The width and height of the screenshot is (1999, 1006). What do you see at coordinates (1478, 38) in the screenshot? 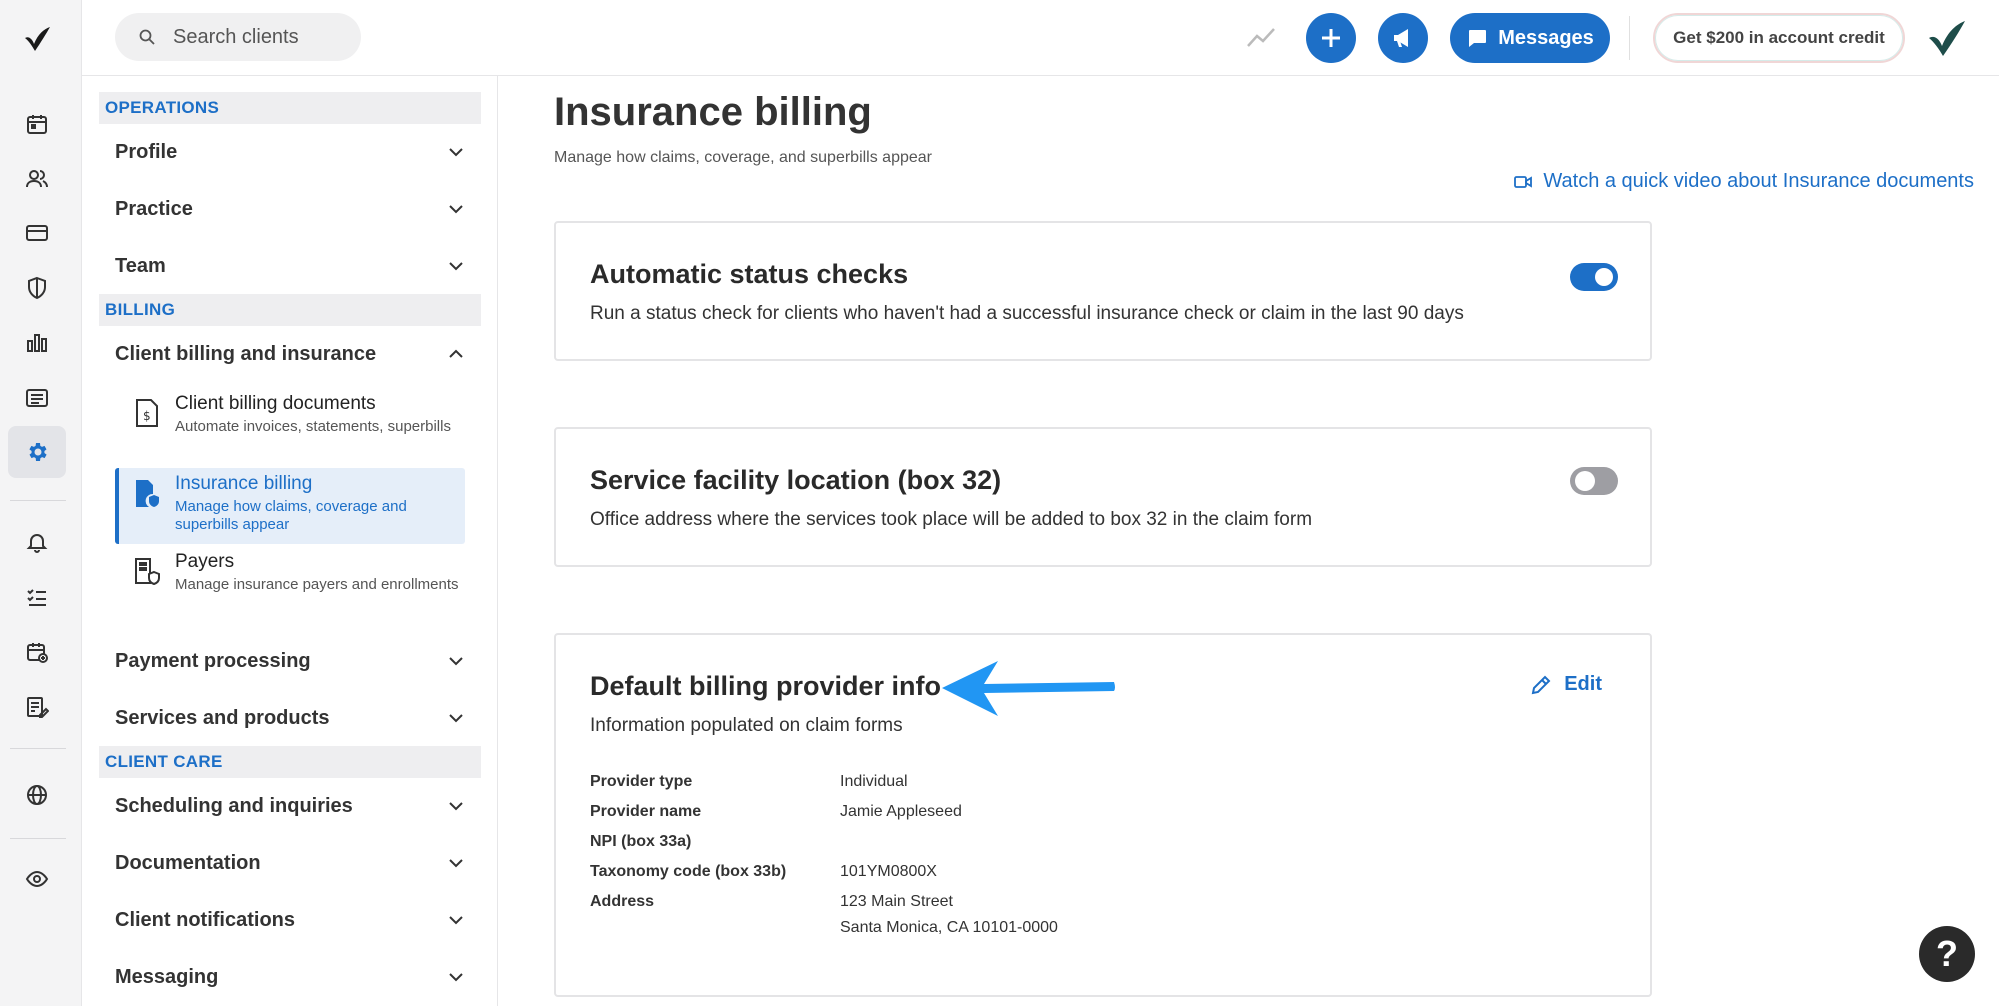
I see `chat-bubble-icon` at bounding box center [1478, 38].